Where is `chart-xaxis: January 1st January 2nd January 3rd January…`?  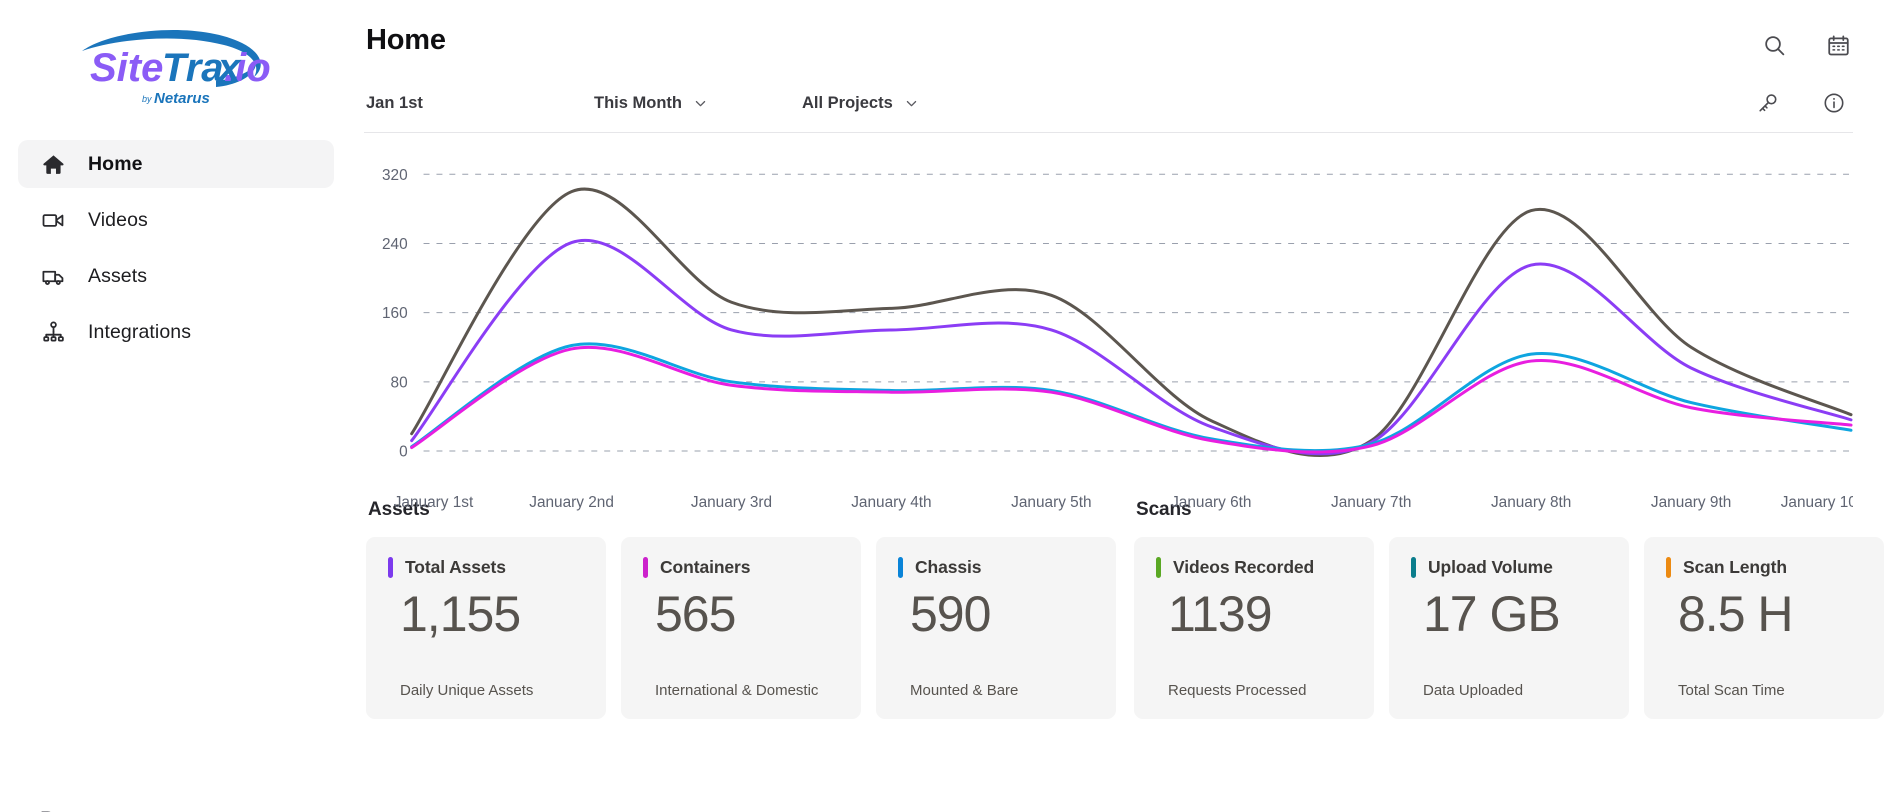 chart-xaxis: January 1st January 2nd January 3rd January… is located at coordinates (1123, 502).